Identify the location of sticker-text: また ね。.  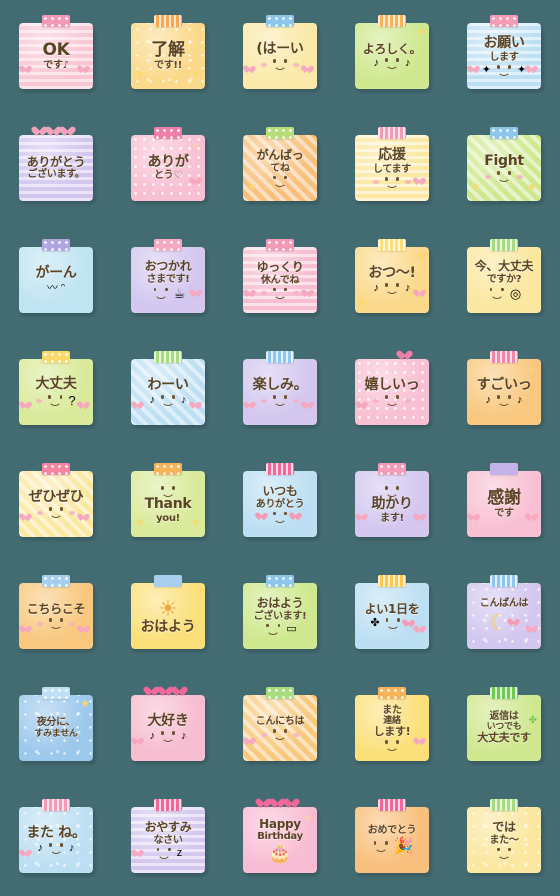
(55, 833).